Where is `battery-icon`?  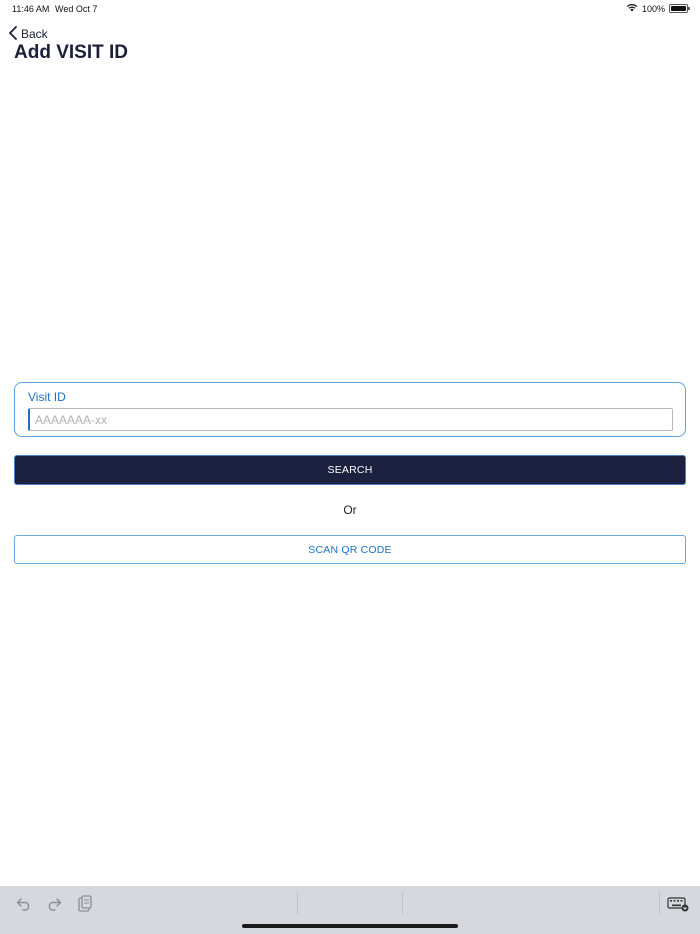 battery-icon is located at coordinates (679, 8).